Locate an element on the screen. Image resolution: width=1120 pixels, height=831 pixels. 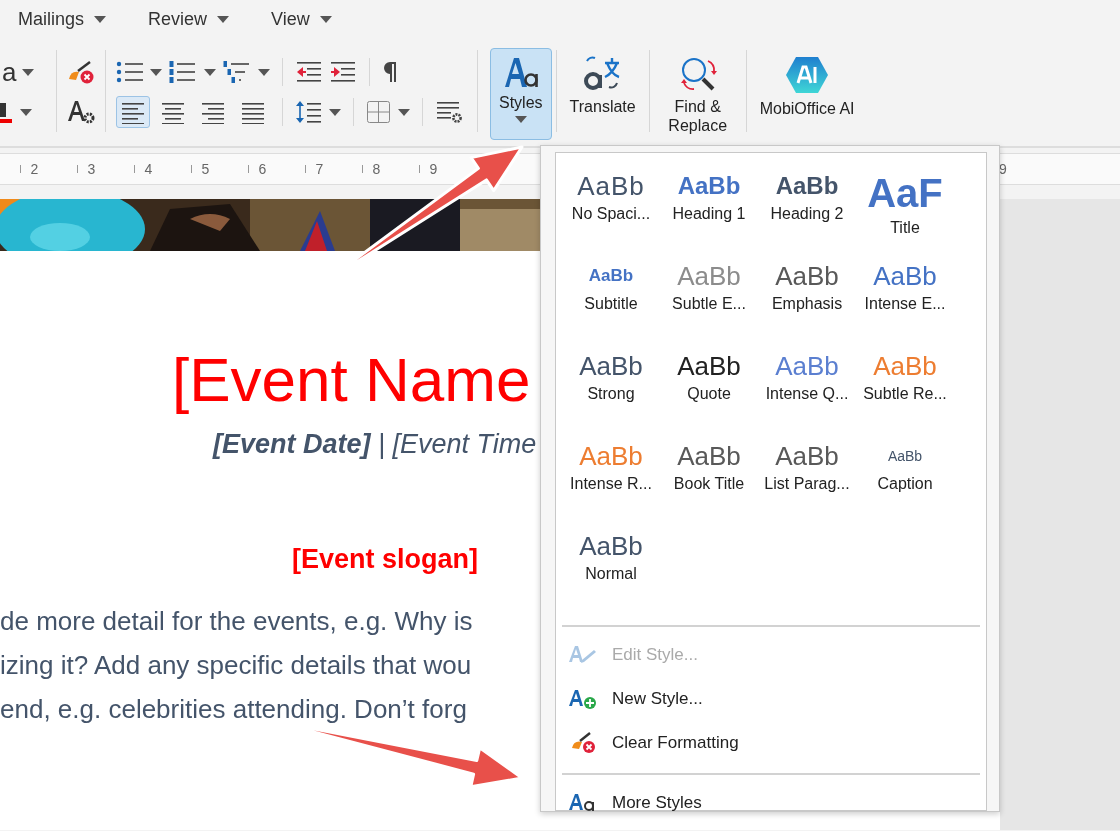
align-right-icon is located at coordinates (213, 112).